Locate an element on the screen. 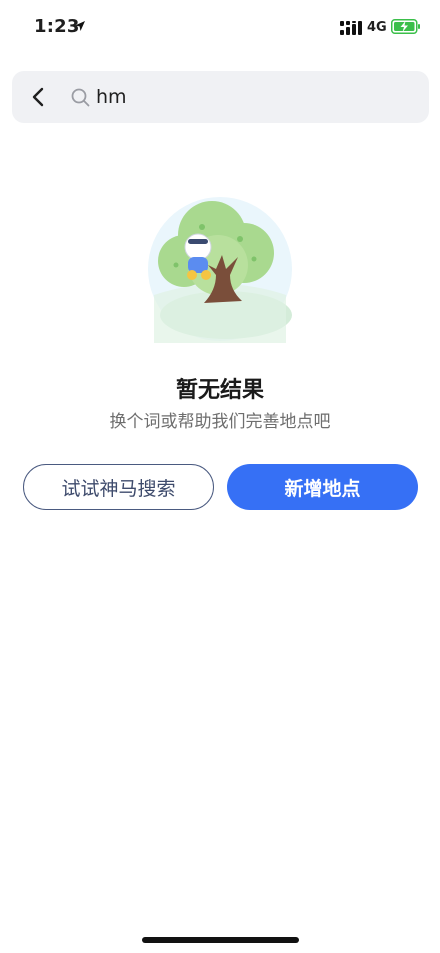 This screenshot has width=440, height=953. battery-charging-icon is located at coordinates (405, 26).